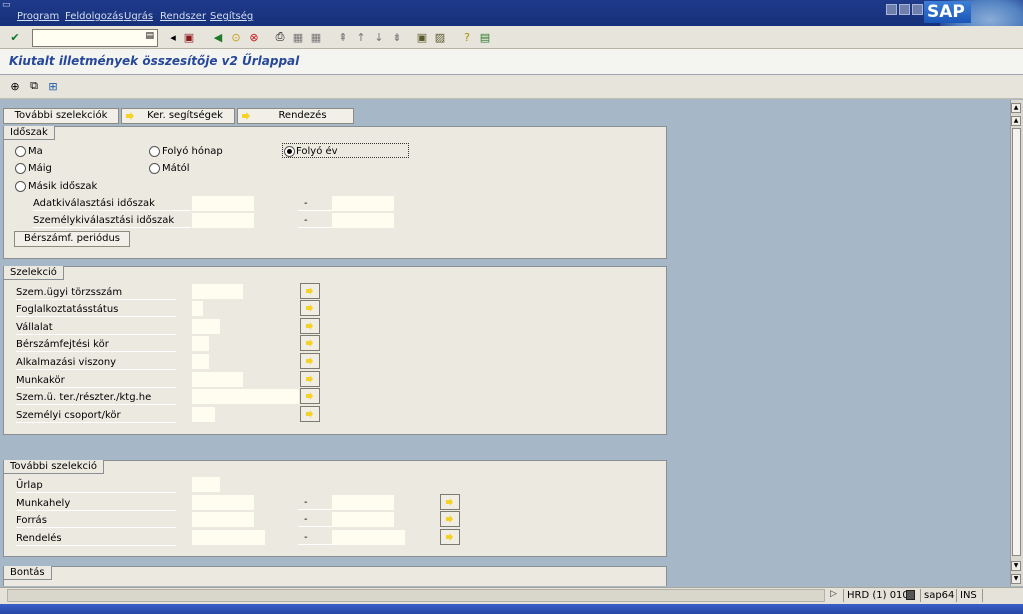  What do you see at coordinates (96, 363) in the screenshot?
I see `employment-relation-label: Alkalmazási viszony` at bounding box center [96, 363].